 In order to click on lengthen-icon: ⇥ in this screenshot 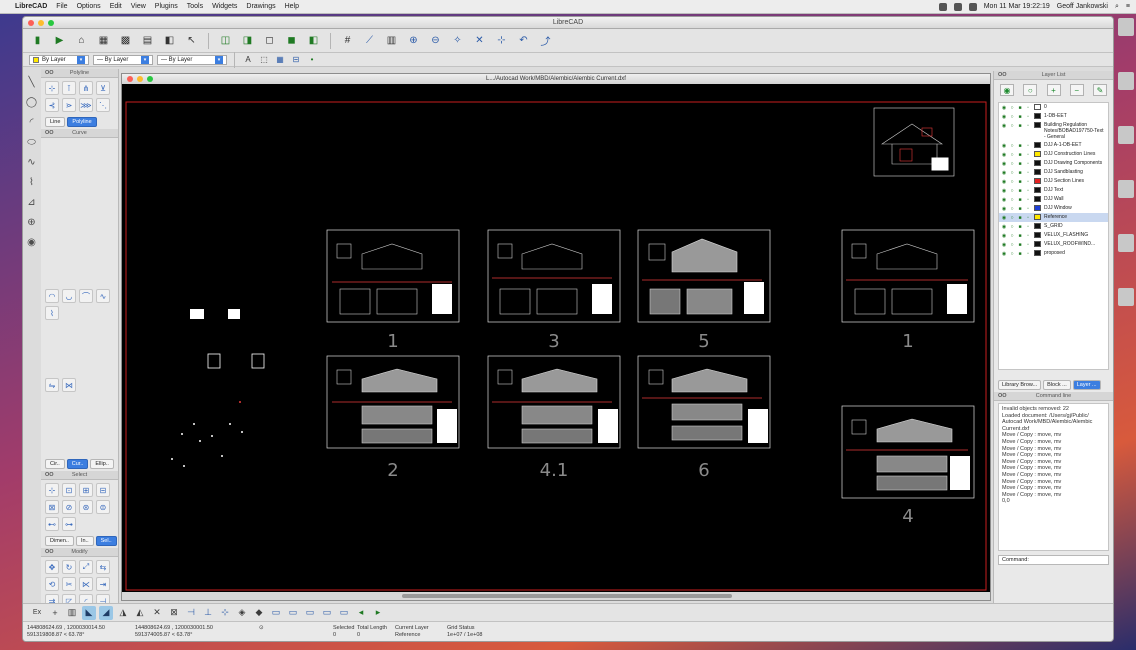, I will do `click(103, 584)`.